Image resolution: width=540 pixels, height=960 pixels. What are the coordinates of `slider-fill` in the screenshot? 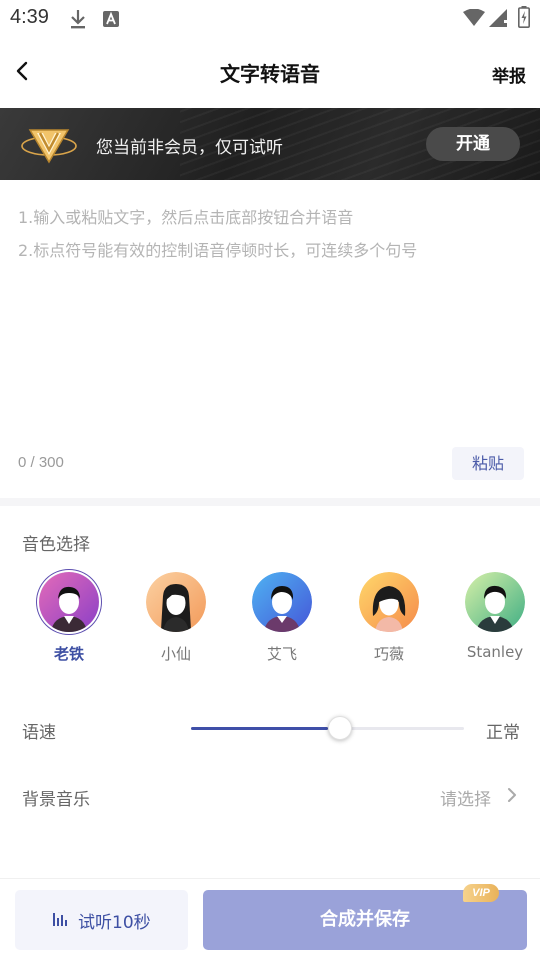 It's located at (259, 728).